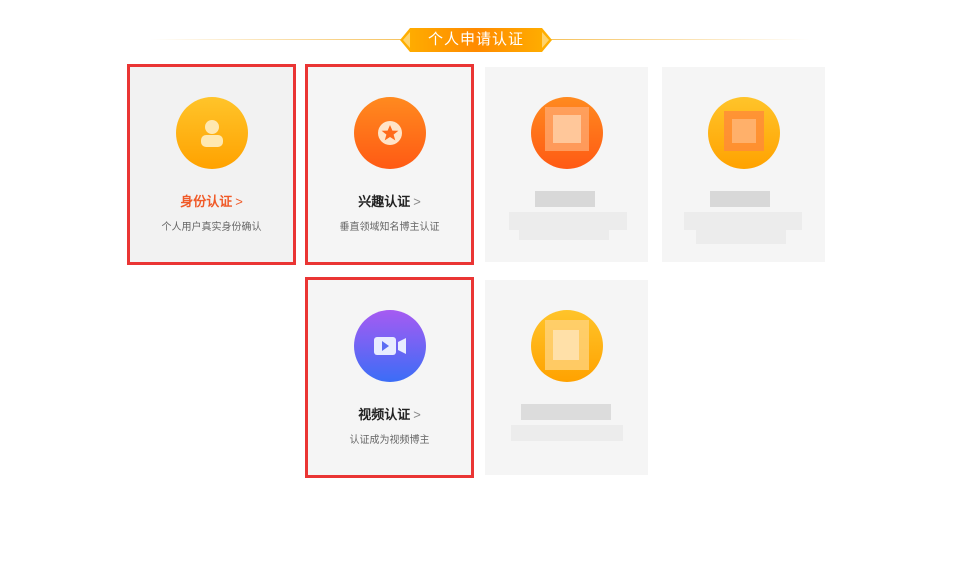  I want to click on interest-auth-card: 兴趣认证 > 垂直领域知名博主认证, so click(389, 164).